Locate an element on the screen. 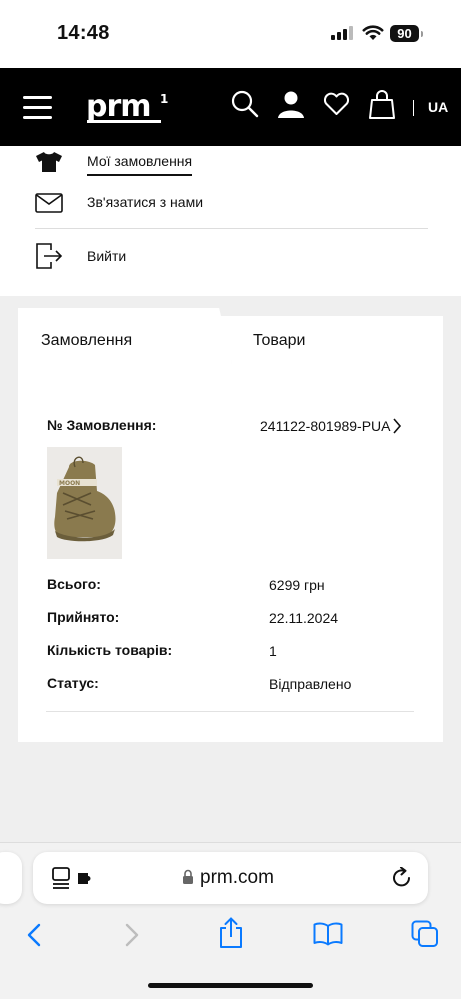 The height and width of the screenshot is (999, 461). home-indicator is located at coordinates (230, 985).